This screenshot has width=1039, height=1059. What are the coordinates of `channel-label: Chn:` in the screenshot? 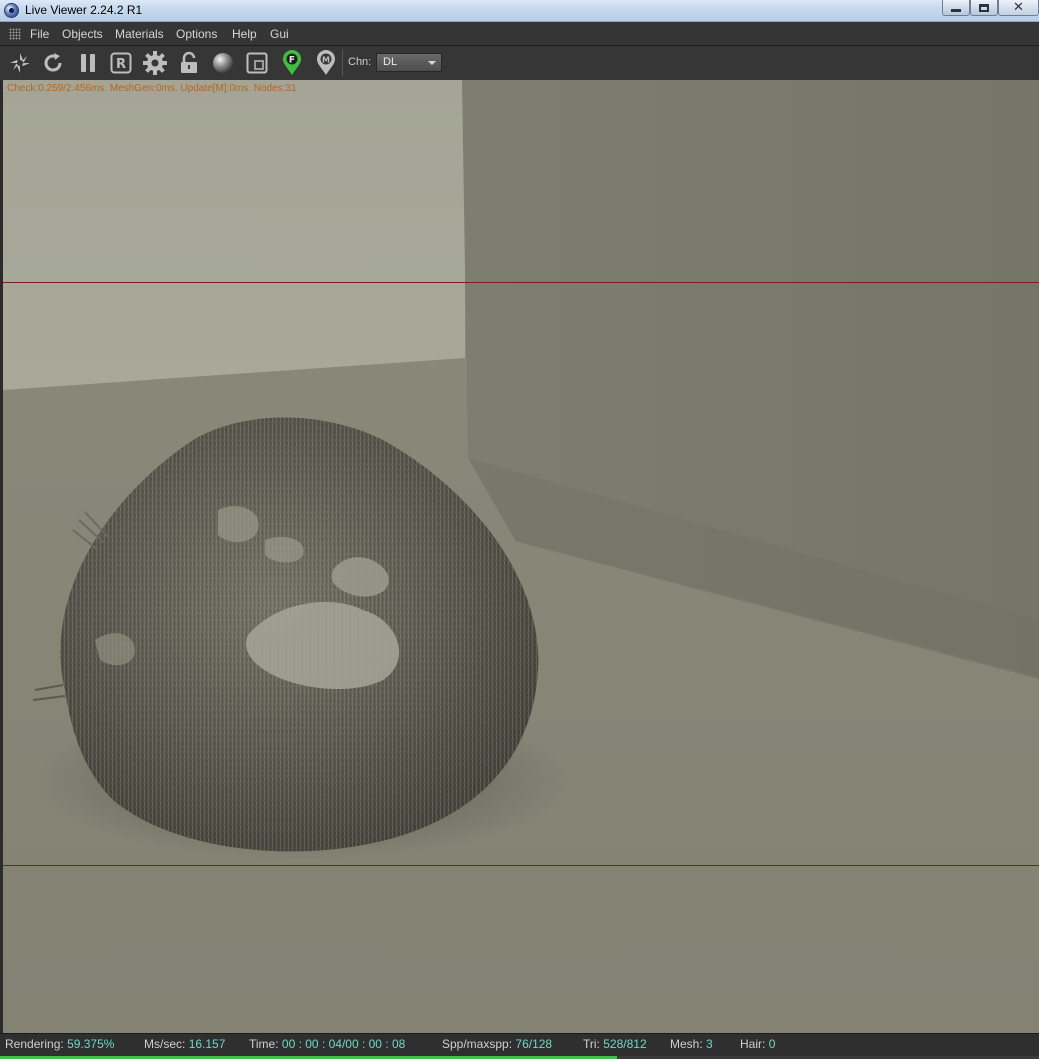 It's located at (360, 62).